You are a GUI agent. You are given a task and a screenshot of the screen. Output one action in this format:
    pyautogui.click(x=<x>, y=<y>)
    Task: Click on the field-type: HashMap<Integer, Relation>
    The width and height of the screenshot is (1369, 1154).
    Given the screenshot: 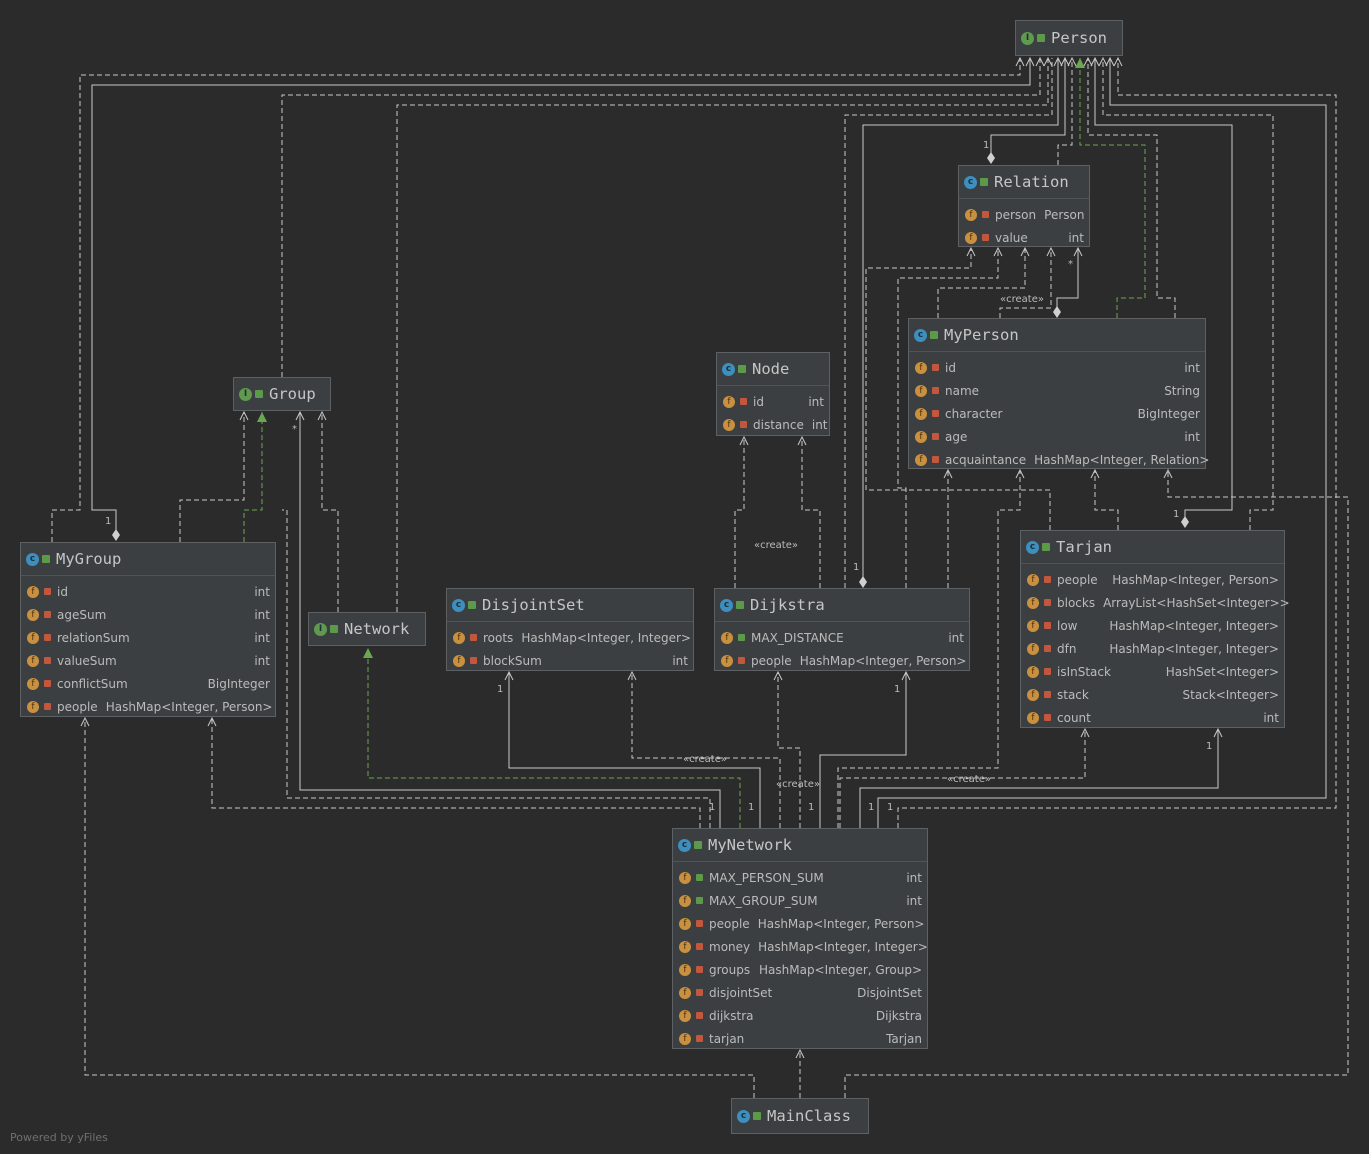 What is the action you would take?
    pyautogui.click(x=1122, y=459)
    